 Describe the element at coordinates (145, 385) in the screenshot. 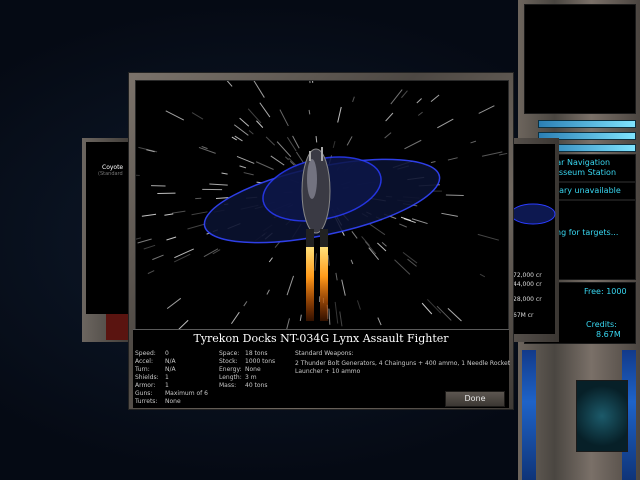

I see `stat-armor-label: Armor:` at that location.